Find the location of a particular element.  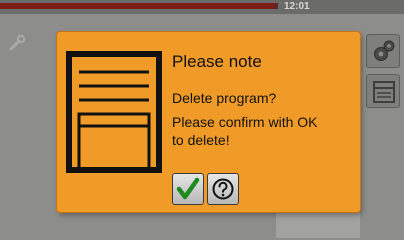

wrench-icon is located at coordinates (17, 42).